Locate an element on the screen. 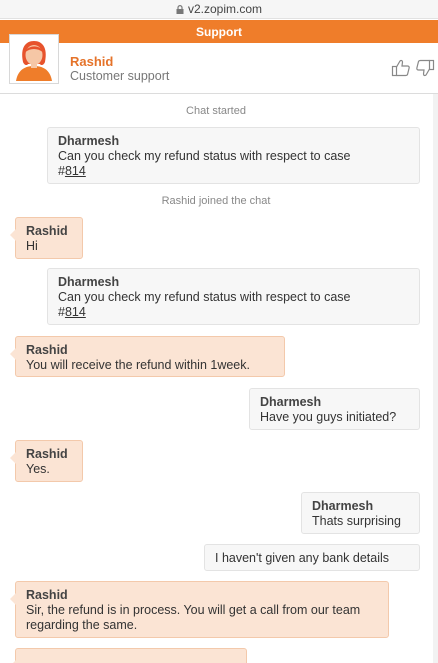 The width and height of the screenshot is (438, 663). thumbs-down-icon is located at coordinates (425, 68).